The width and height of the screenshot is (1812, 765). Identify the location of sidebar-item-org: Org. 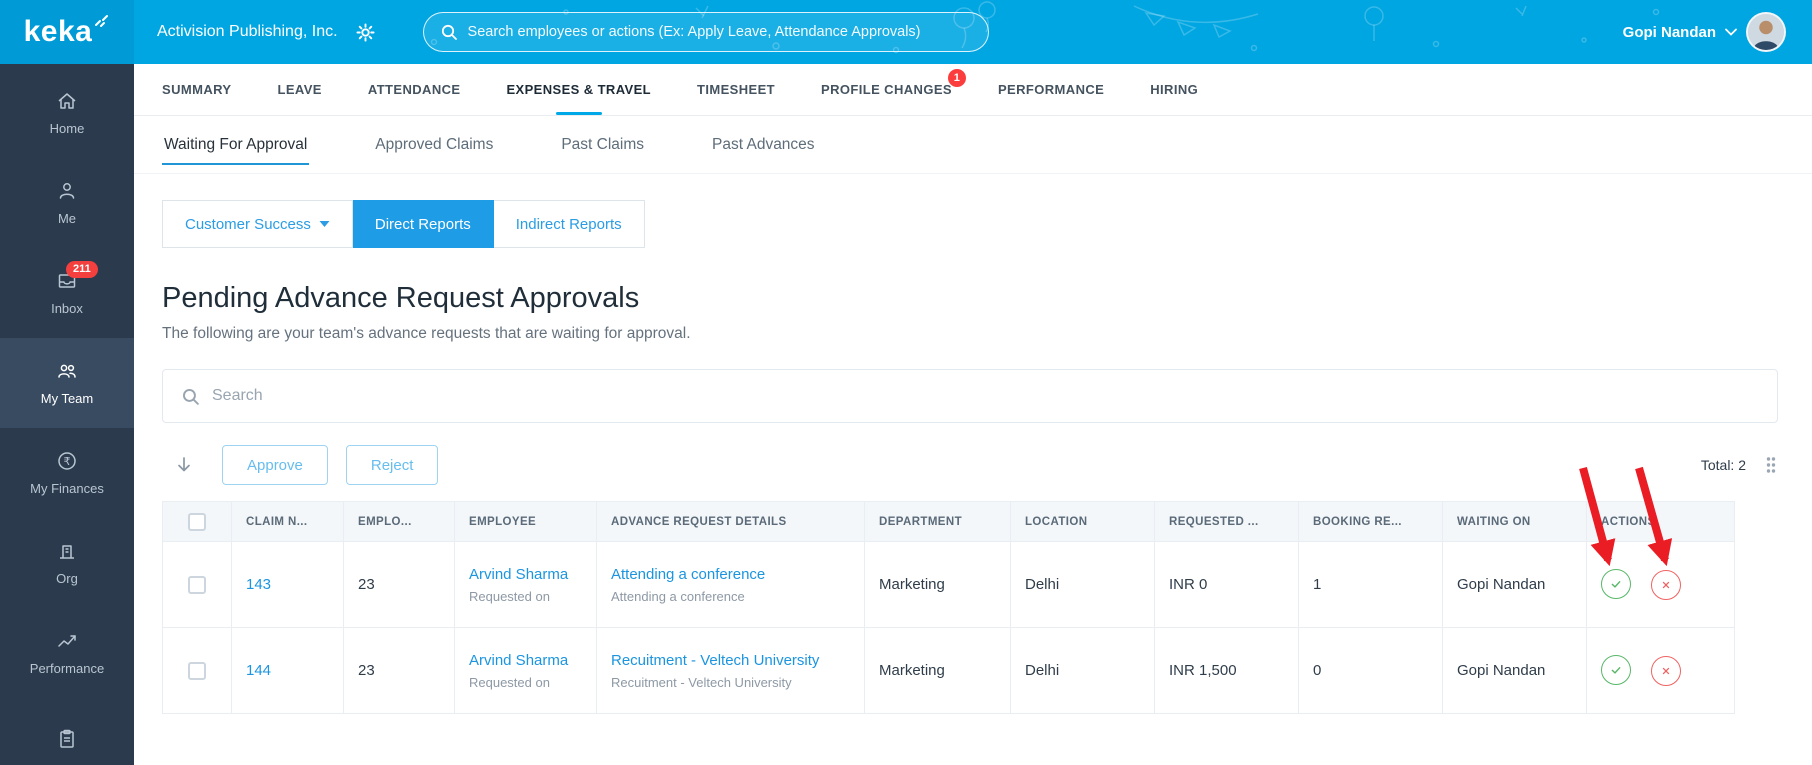
(67, 563).